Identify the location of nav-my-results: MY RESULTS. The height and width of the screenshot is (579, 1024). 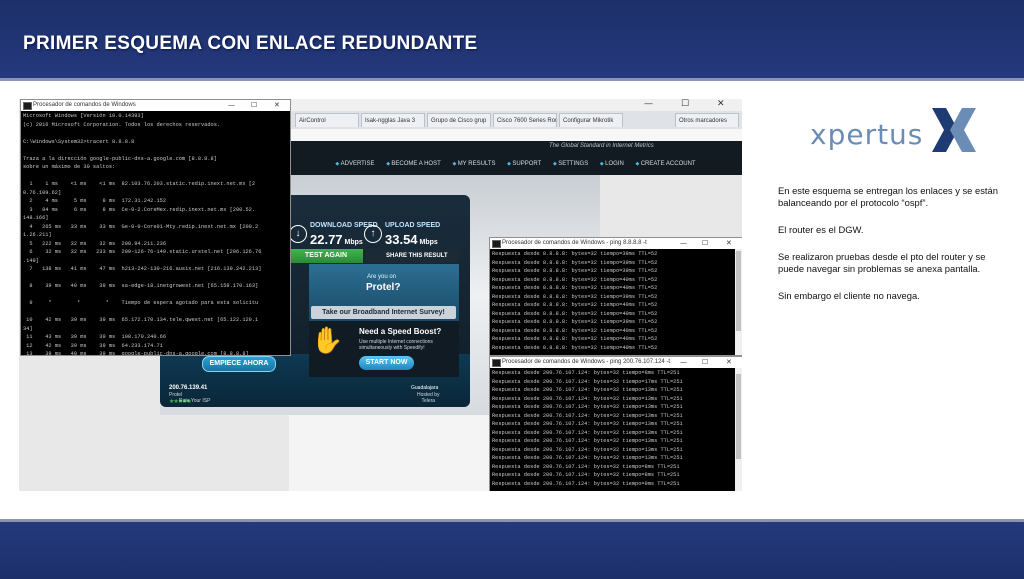
(473, 164).